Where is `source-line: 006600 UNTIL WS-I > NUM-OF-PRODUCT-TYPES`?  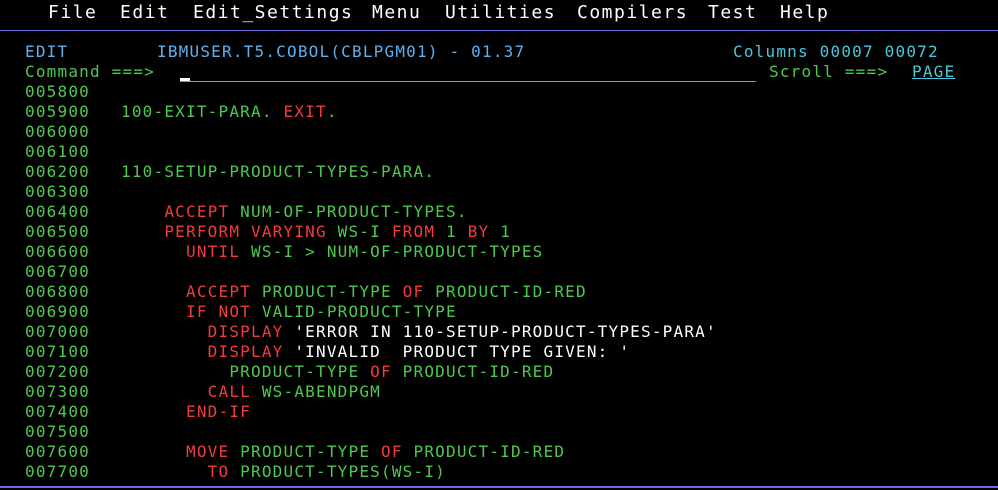 source-line: 006600 UNTIL WS-I > NUM-OF-PRODUCT-TYPES is located at coordinates (499, 252).